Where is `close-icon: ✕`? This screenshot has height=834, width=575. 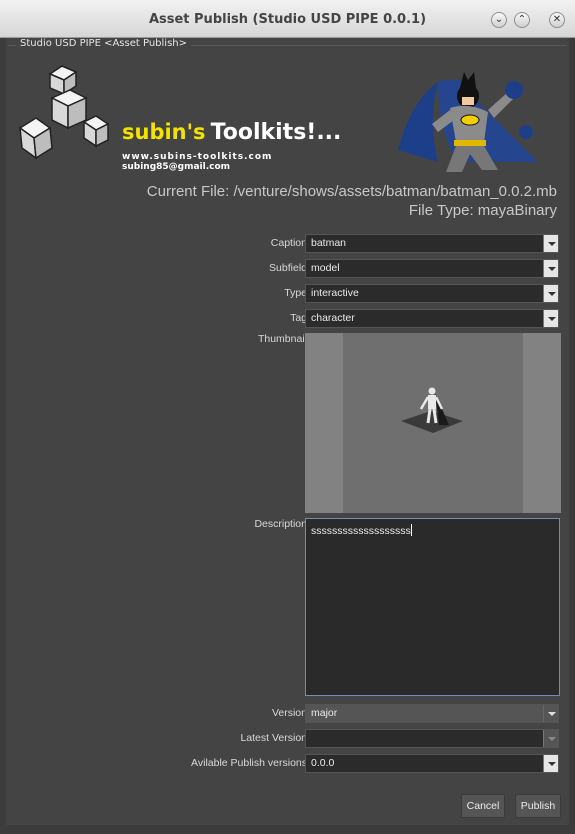
close-icon: ✕ is located at coordinates (557, 20).